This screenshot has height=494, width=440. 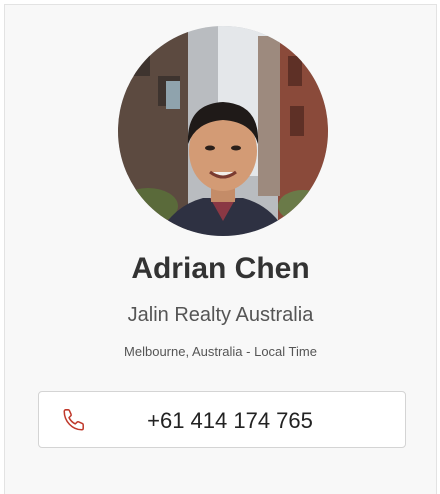 What do you see at coordinates (220, 268) in the screenshot?
I see `agent-name: Adrian Chen` at bounding box center [220, 268].